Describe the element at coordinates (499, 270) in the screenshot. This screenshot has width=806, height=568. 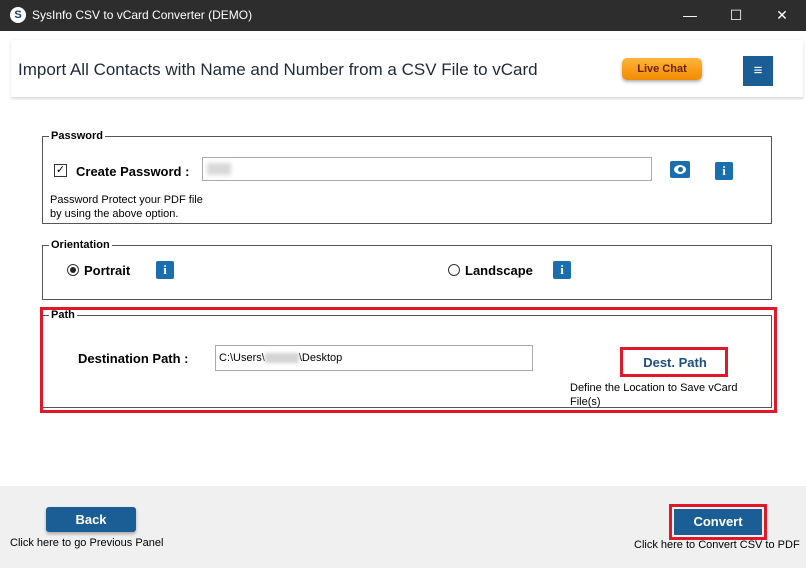
I see `landscape-label: Landscape` at that location.